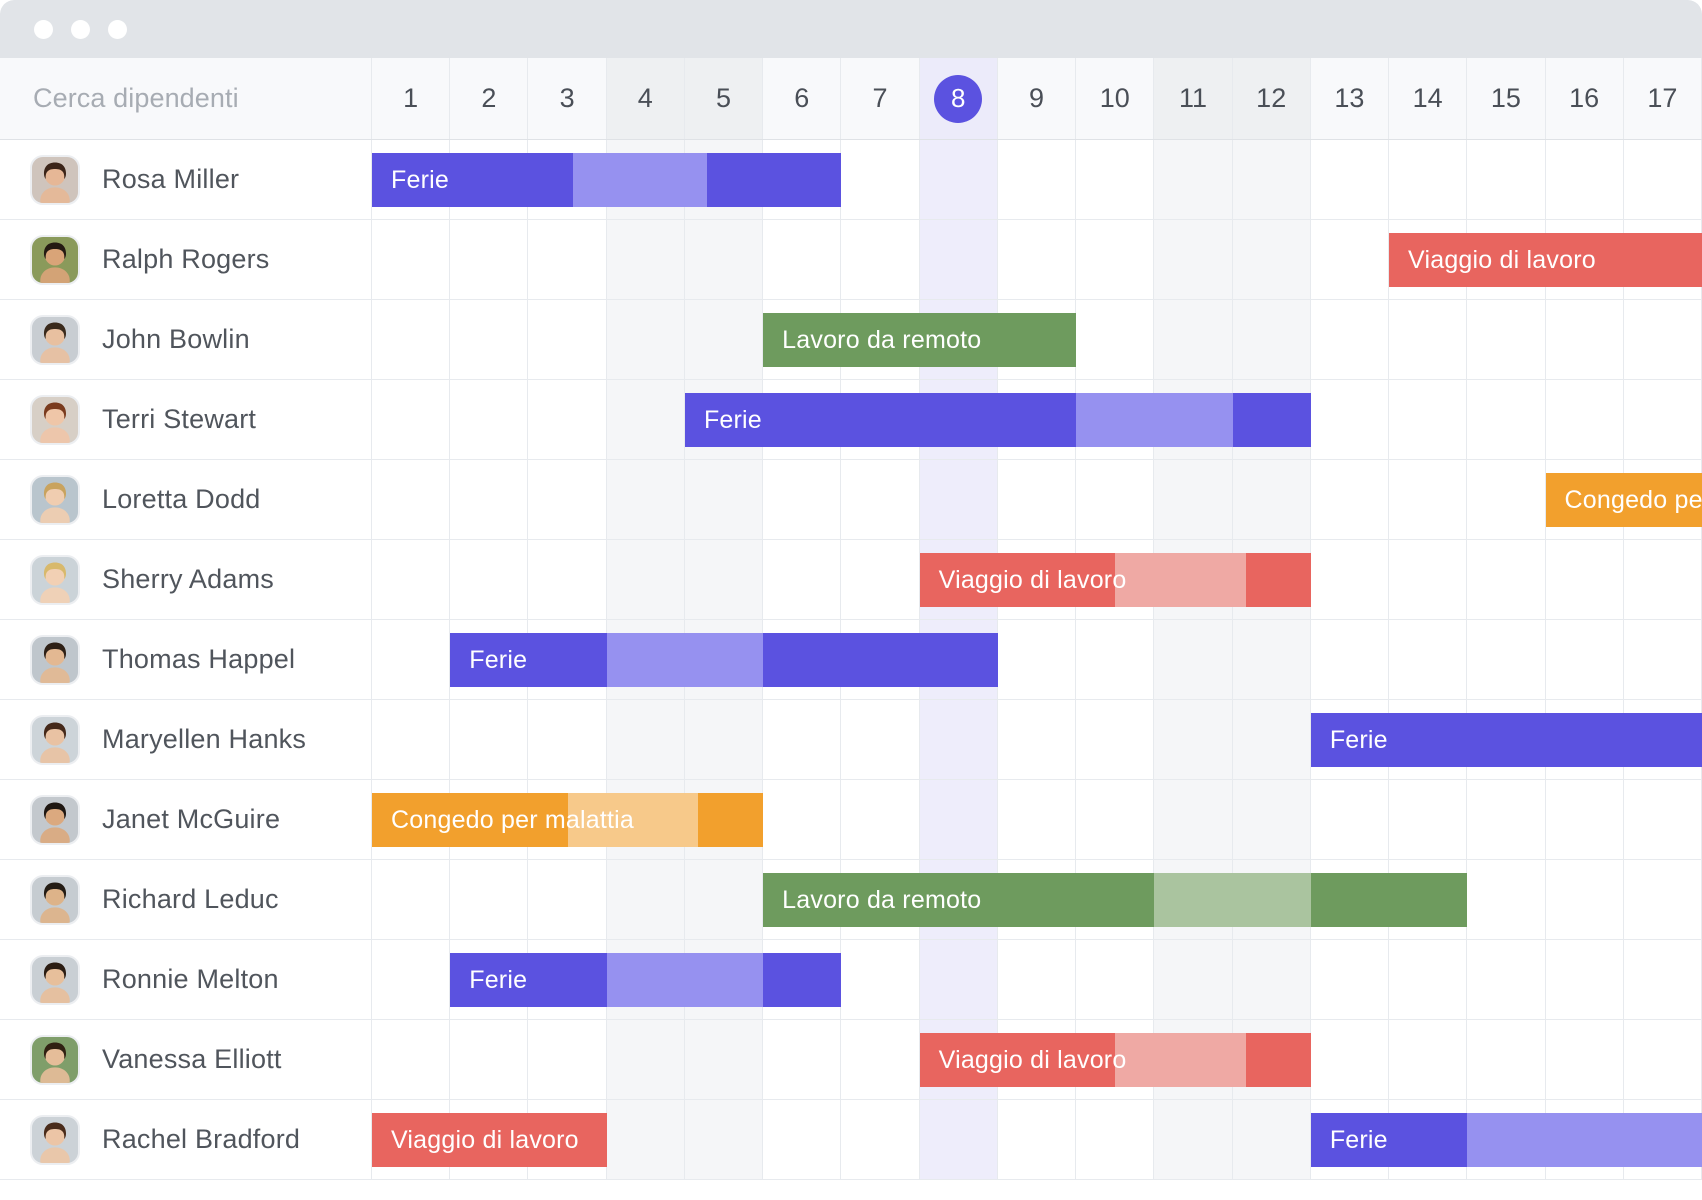 The image size is (1702, 1200). What do you see at coordinates (186, 98) in the screenshot?
I see `search-cell: Cerca dipendenti` at bounding box center [186, 98].